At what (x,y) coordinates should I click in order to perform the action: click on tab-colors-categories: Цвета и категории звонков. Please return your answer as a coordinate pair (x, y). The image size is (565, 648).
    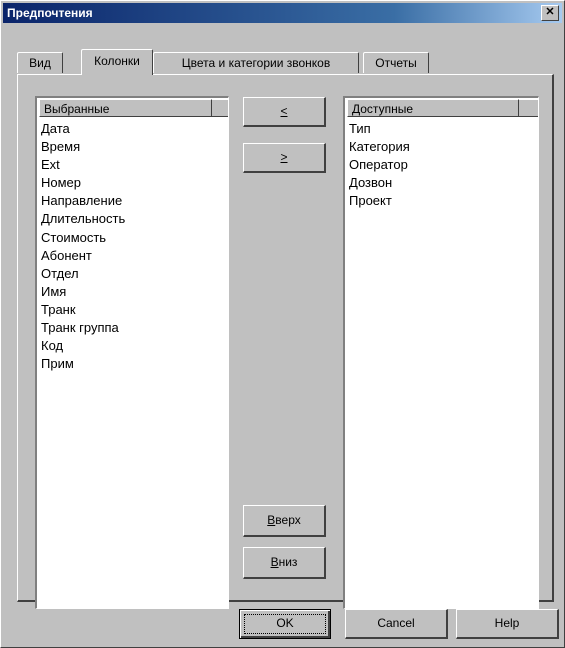
    Looking at the image, I should click on (256, 62).